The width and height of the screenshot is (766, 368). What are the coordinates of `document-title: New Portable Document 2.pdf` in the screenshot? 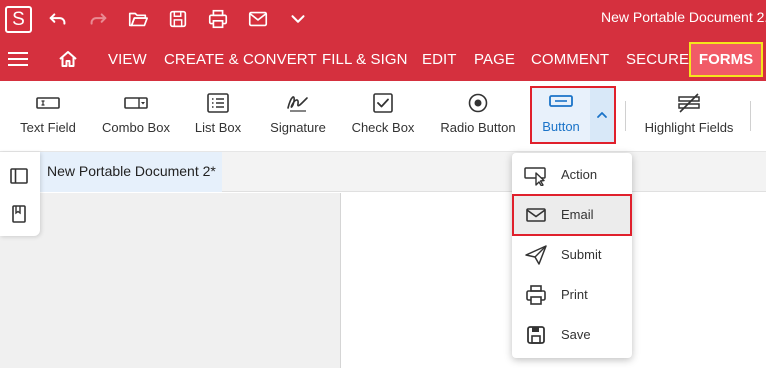 It's located at (683, 17).